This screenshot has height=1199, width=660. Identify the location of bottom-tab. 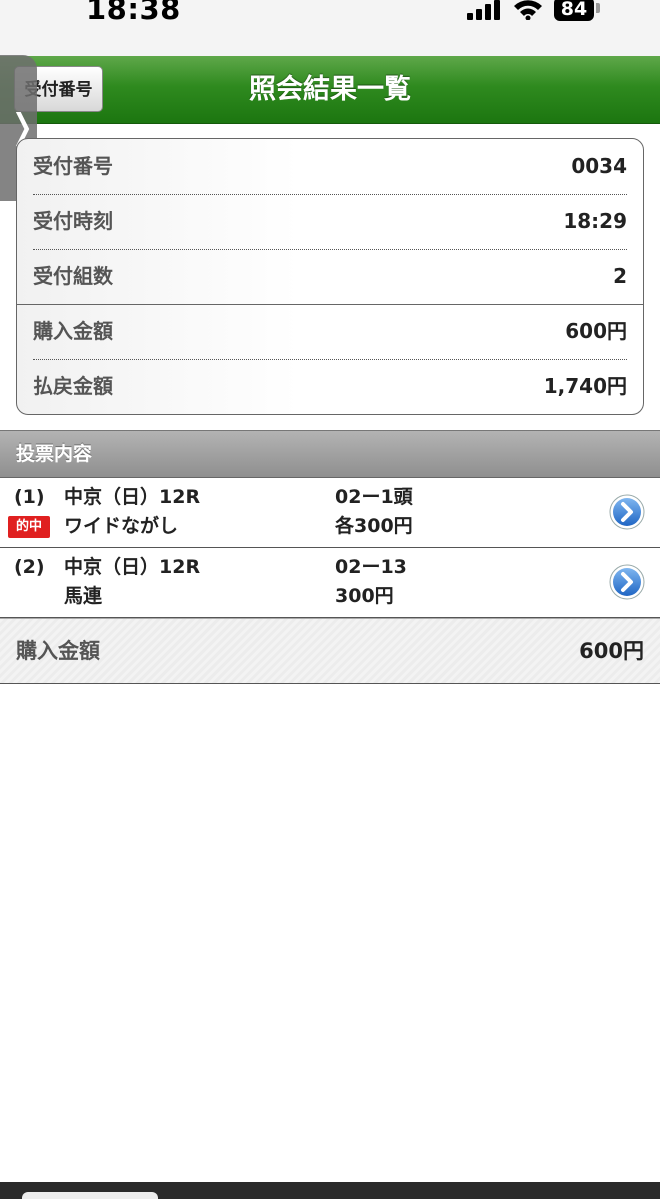
(90, 1195).